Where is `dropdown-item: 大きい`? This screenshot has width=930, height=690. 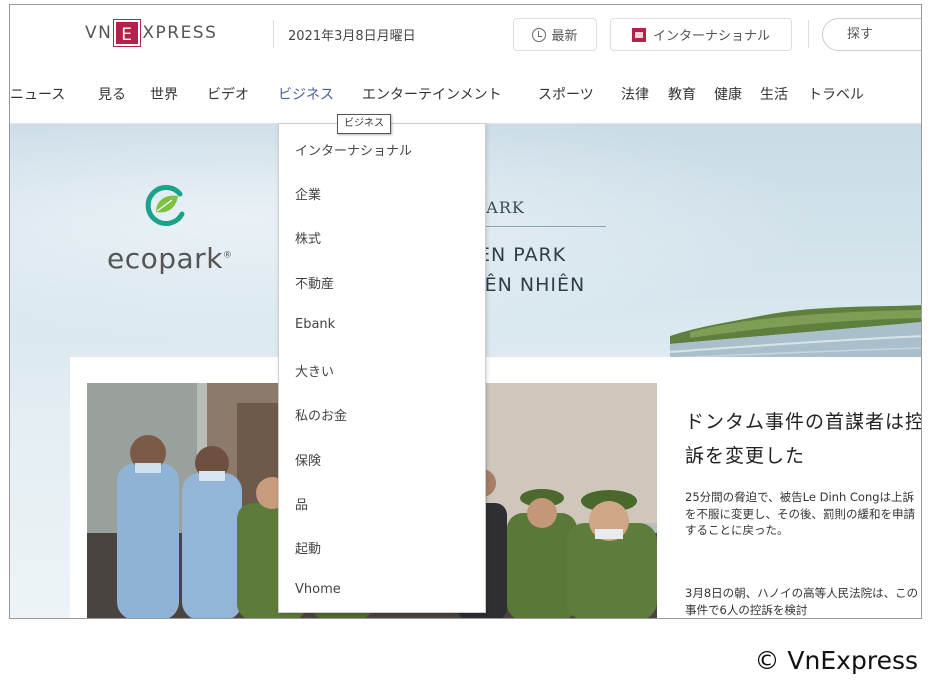
dropdown-item: 大きい is located at coordinates (314, 370).